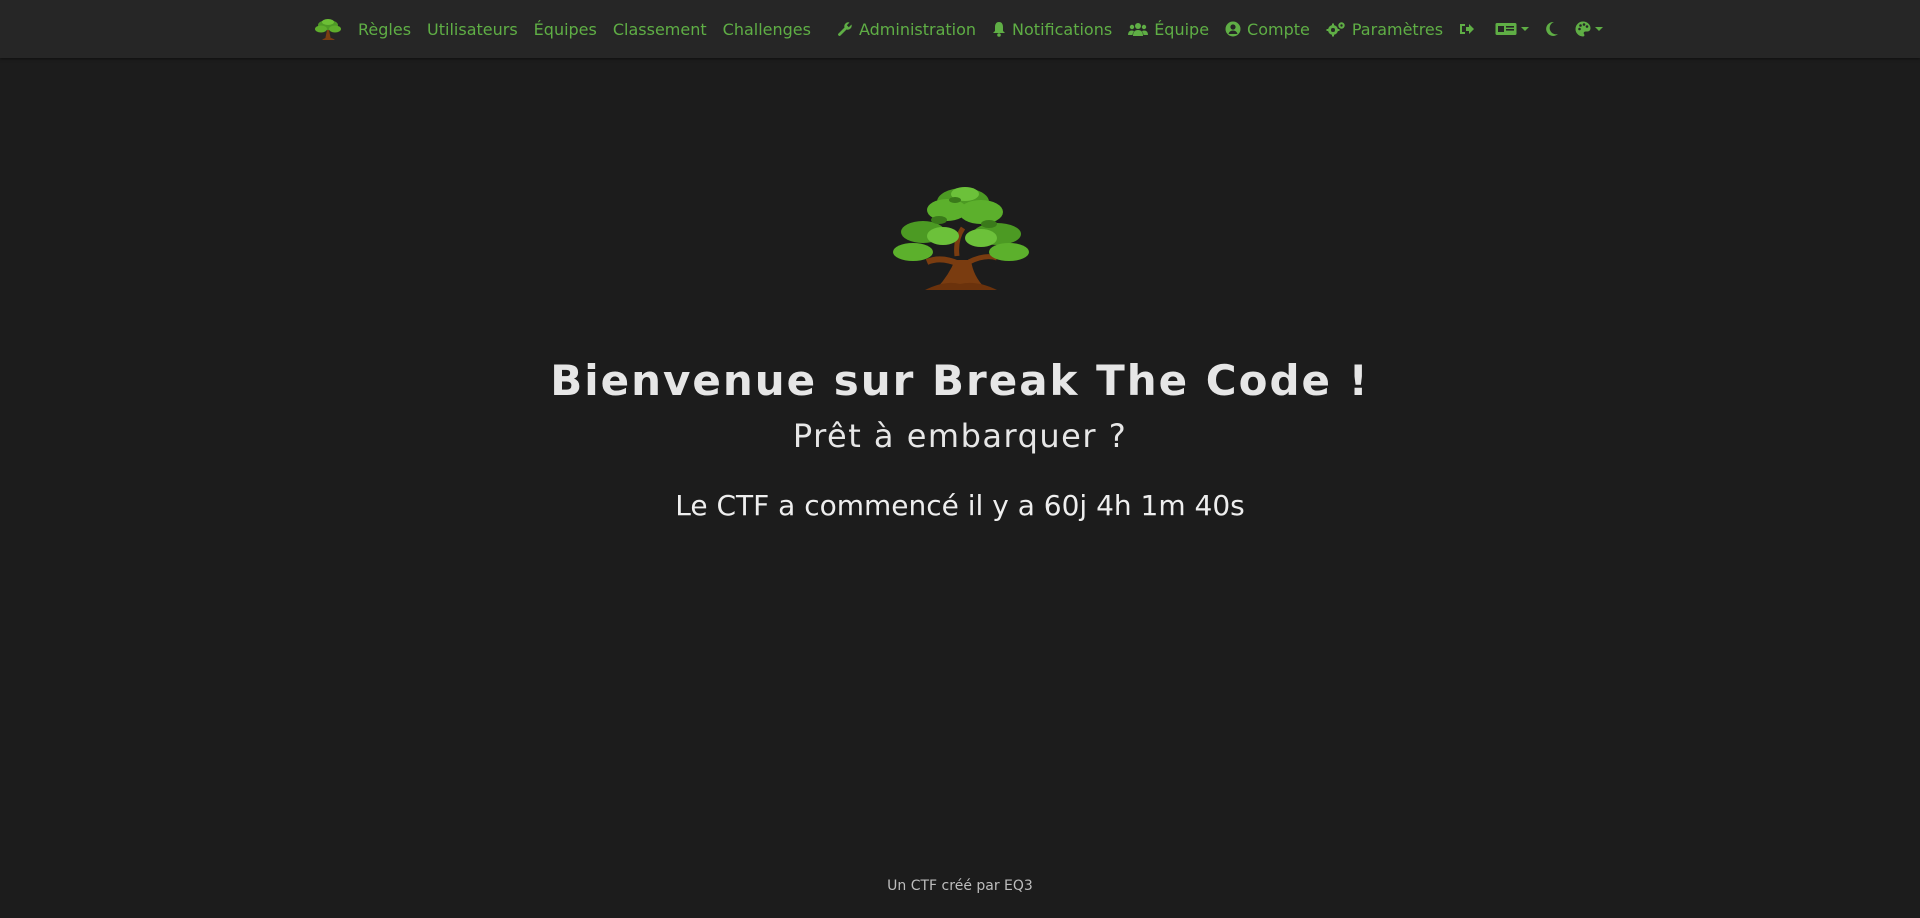  What do you see at coordinates (660, 29) in the screenshot?
I see `nav-link-classement: Classement` at bounding box center [660, 29].